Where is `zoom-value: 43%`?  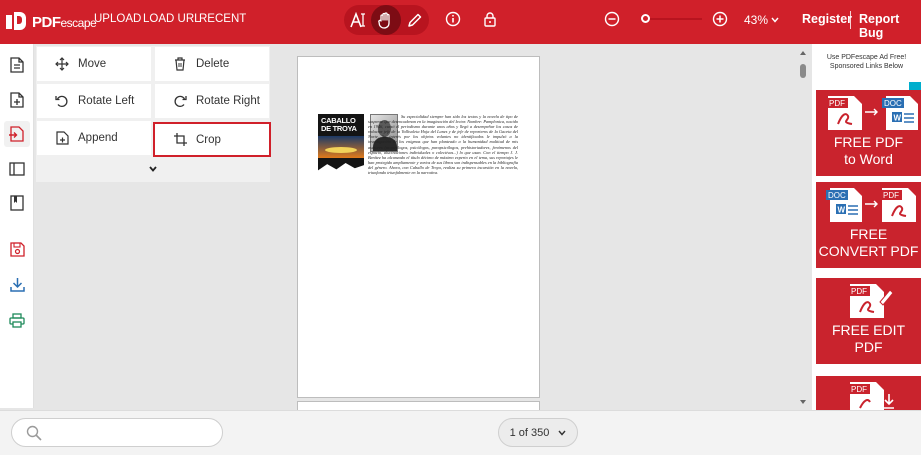
zoom-value: 43% is located at coordinates (756, 20).